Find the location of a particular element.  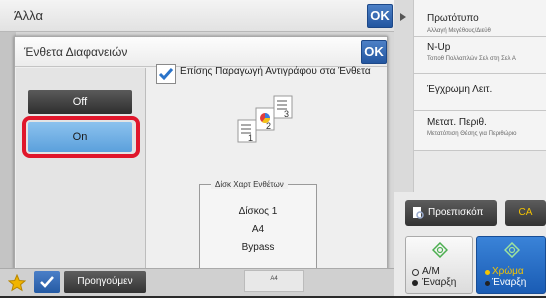

color-start-label-2: Έναρξη is located at coordinates (509, 282).